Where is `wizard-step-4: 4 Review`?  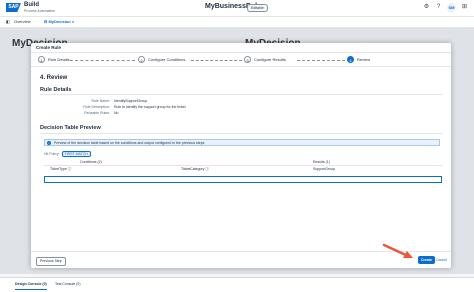
wizard-step-4: 4 Review is located at coordinates (358, 59).